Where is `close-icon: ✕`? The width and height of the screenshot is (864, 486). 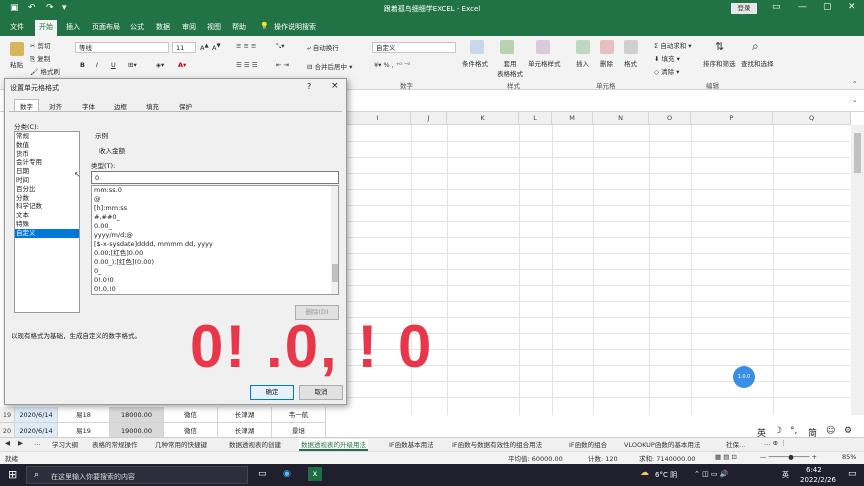
close-icon: ✕ is located at coordinates (852, 7).